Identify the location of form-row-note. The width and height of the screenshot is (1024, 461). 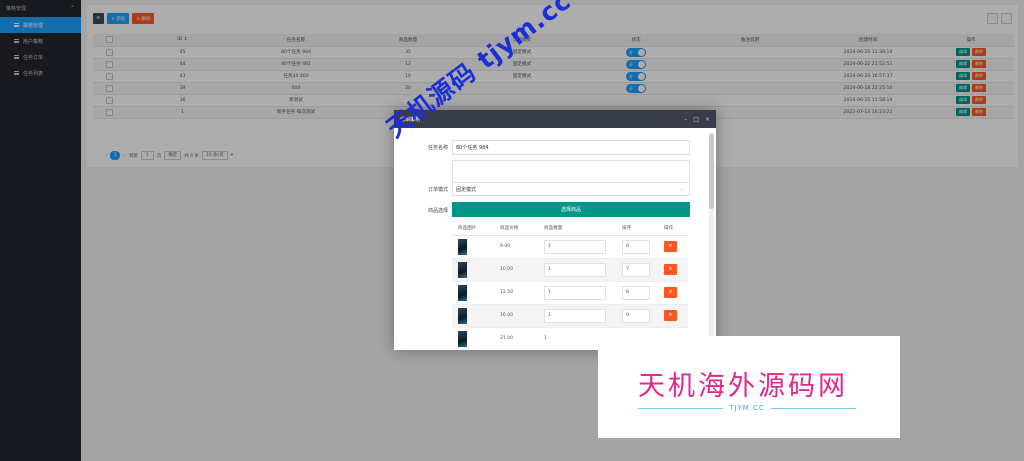
(550, 172).